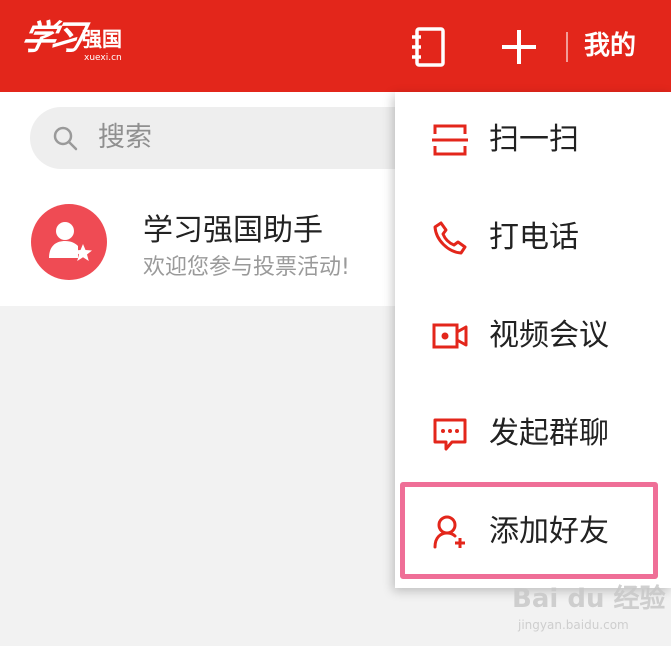  I want to click on user-star-icon, so click(70, 241).